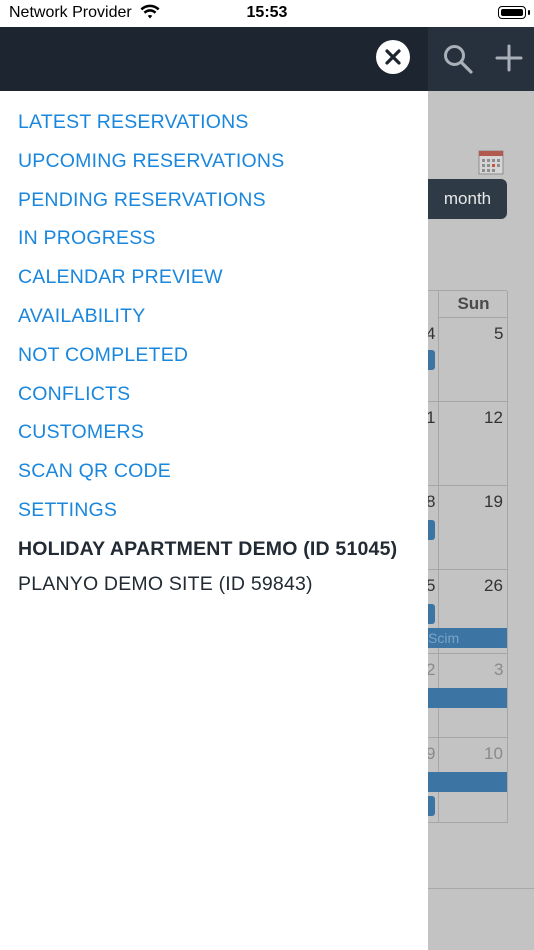  I want to click on month-view-button: month, so click(467, 199).